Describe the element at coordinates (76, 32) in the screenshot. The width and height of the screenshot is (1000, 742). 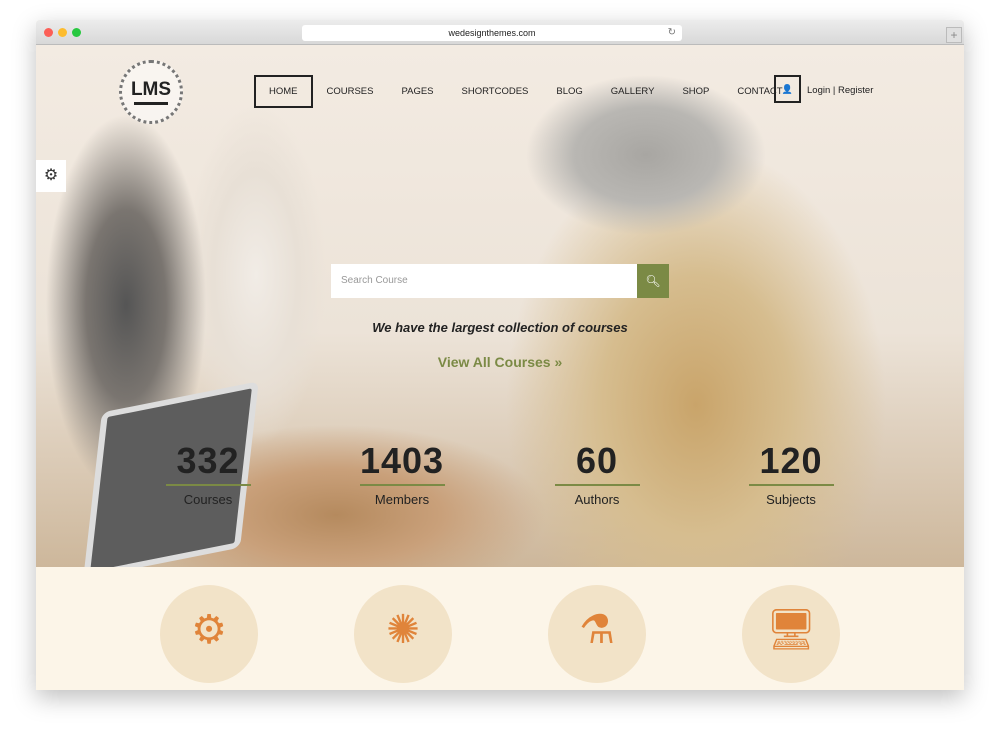
I see `maximize-window-button` at that location.